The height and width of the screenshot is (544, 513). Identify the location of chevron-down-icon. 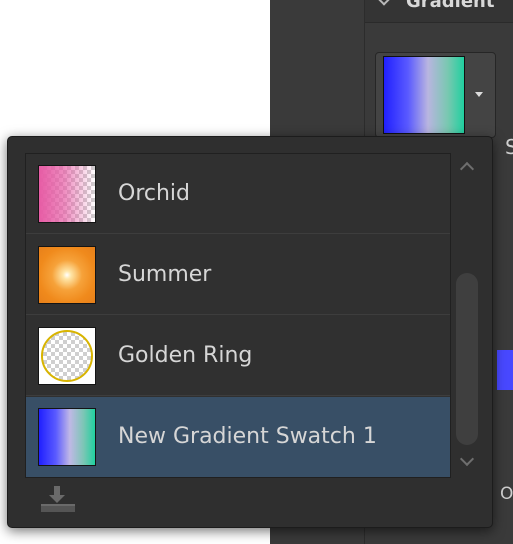
(467, 459).